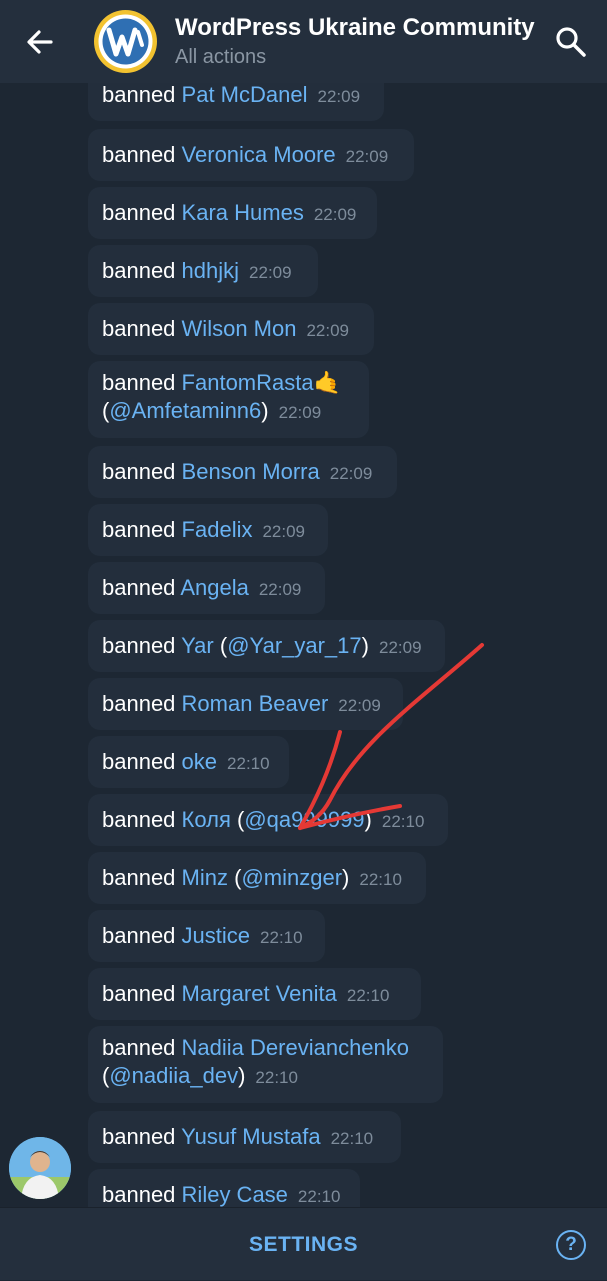 The height and width of the screenshot is (1281, 607). I want to click on chat-title: WordPress Ukraine Community, so click(357, 28).